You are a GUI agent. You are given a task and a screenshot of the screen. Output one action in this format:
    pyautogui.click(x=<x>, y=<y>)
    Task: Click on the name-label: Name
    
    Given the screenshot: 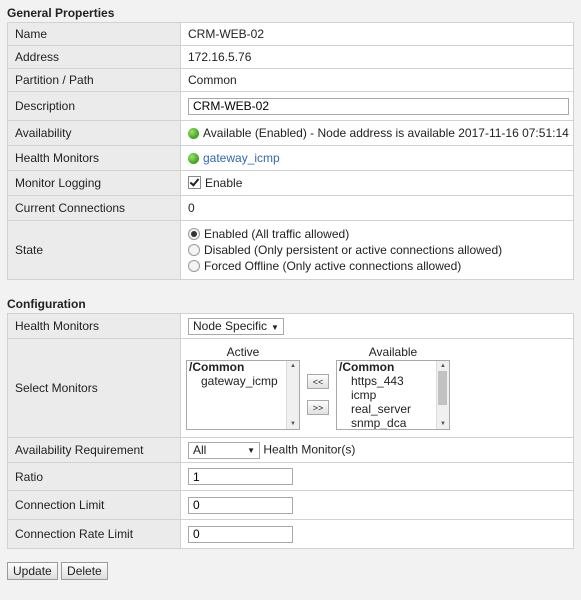 What is the action you would take?
    pyautogui.click(x=94, y=34)
    